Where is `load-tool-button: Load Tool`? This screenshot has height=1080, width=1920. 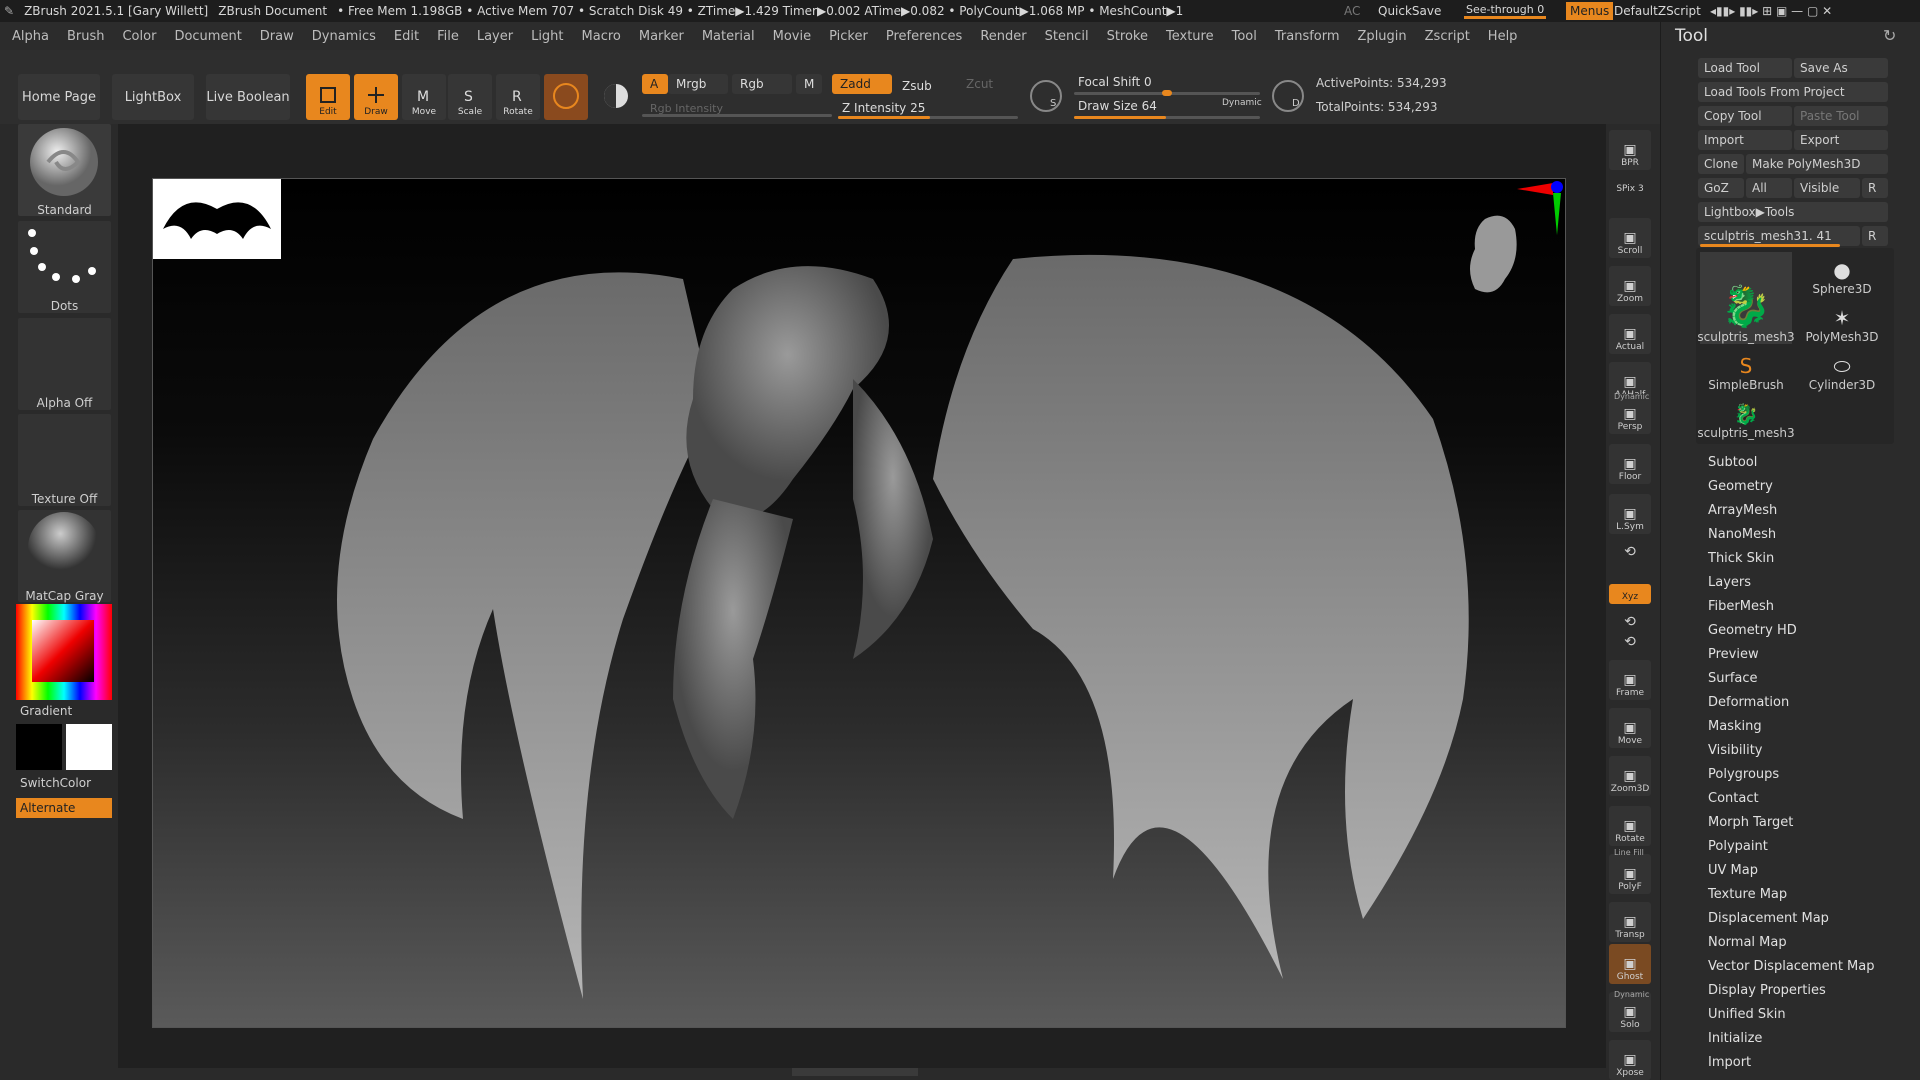
load-tool-button: Load Tool is located at coordinates (1745, 68).